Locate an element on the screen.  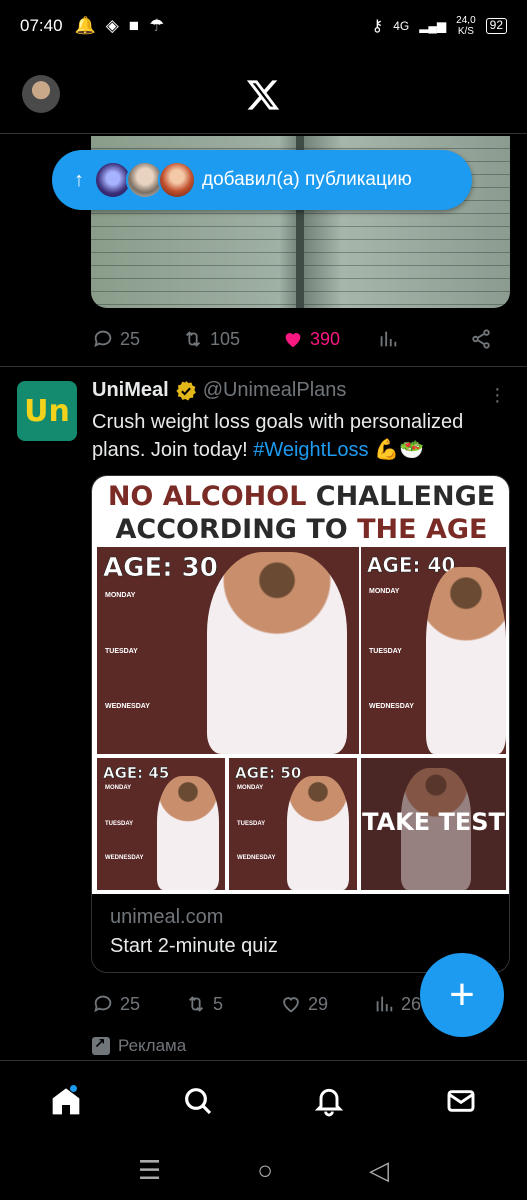
card-cta: Start 2-minute quiz is located at coordinates (194, 946).